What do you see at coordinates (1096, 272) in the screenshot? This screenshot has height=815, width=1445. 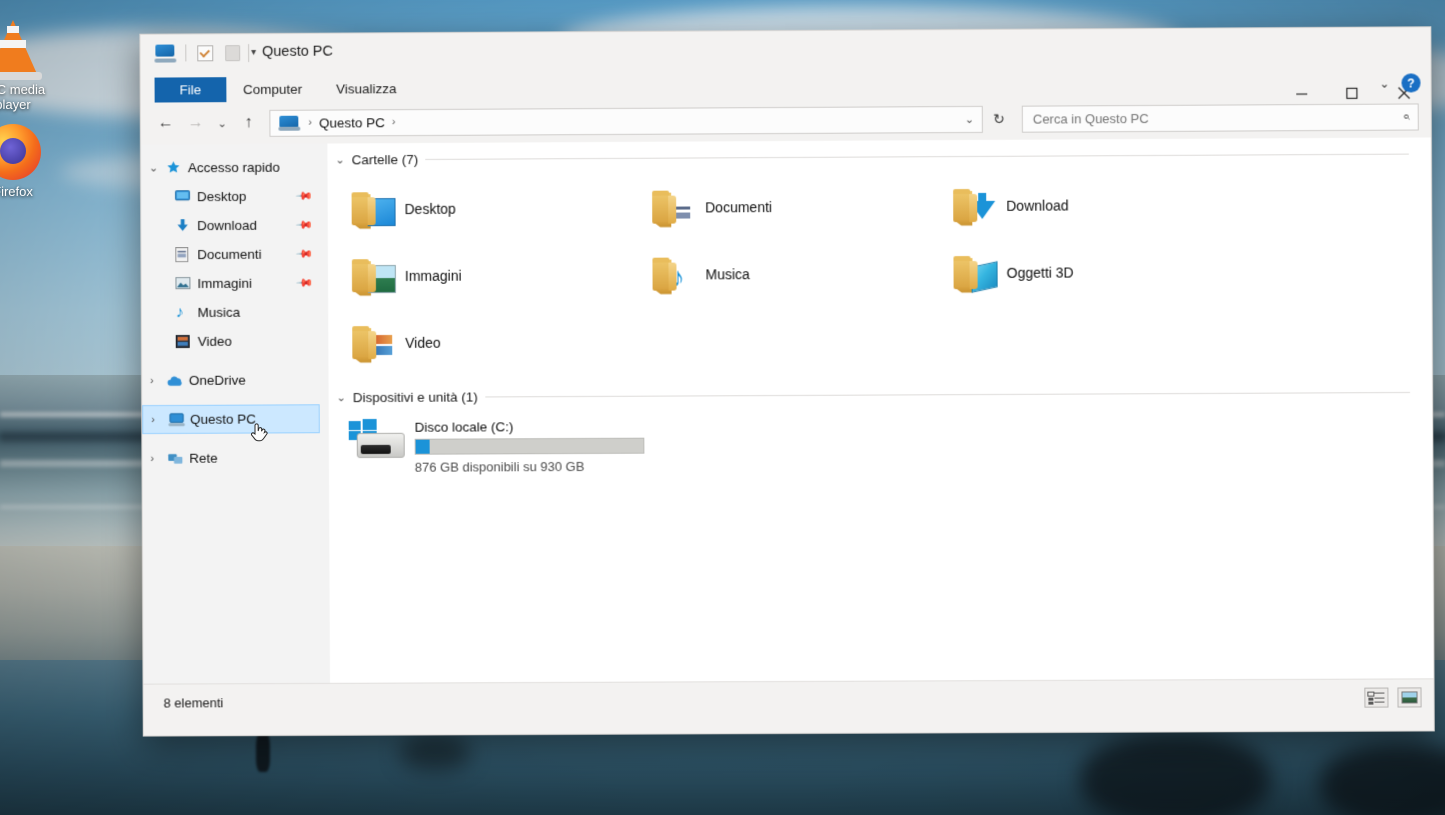 I see `folder-item-oggetti-3d: Oggetti 3D` at bounding box center [1096, 272].